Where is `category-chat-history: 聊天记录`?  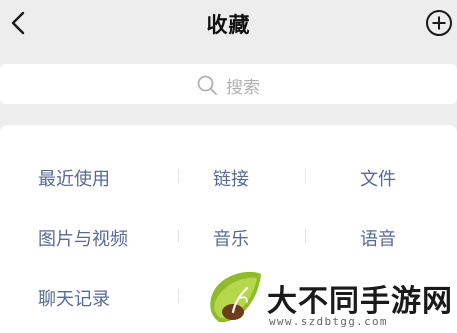 category-chat-history: 聊天记录 is located at coordinates (74, 298).